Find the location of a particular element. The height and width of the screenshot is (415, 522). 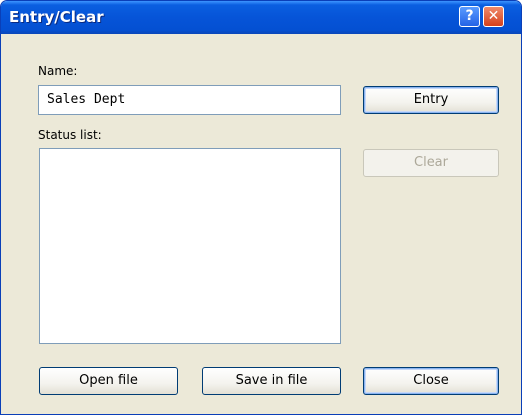

save-in-file-button: Save in file is located at coordinates (271, 381).